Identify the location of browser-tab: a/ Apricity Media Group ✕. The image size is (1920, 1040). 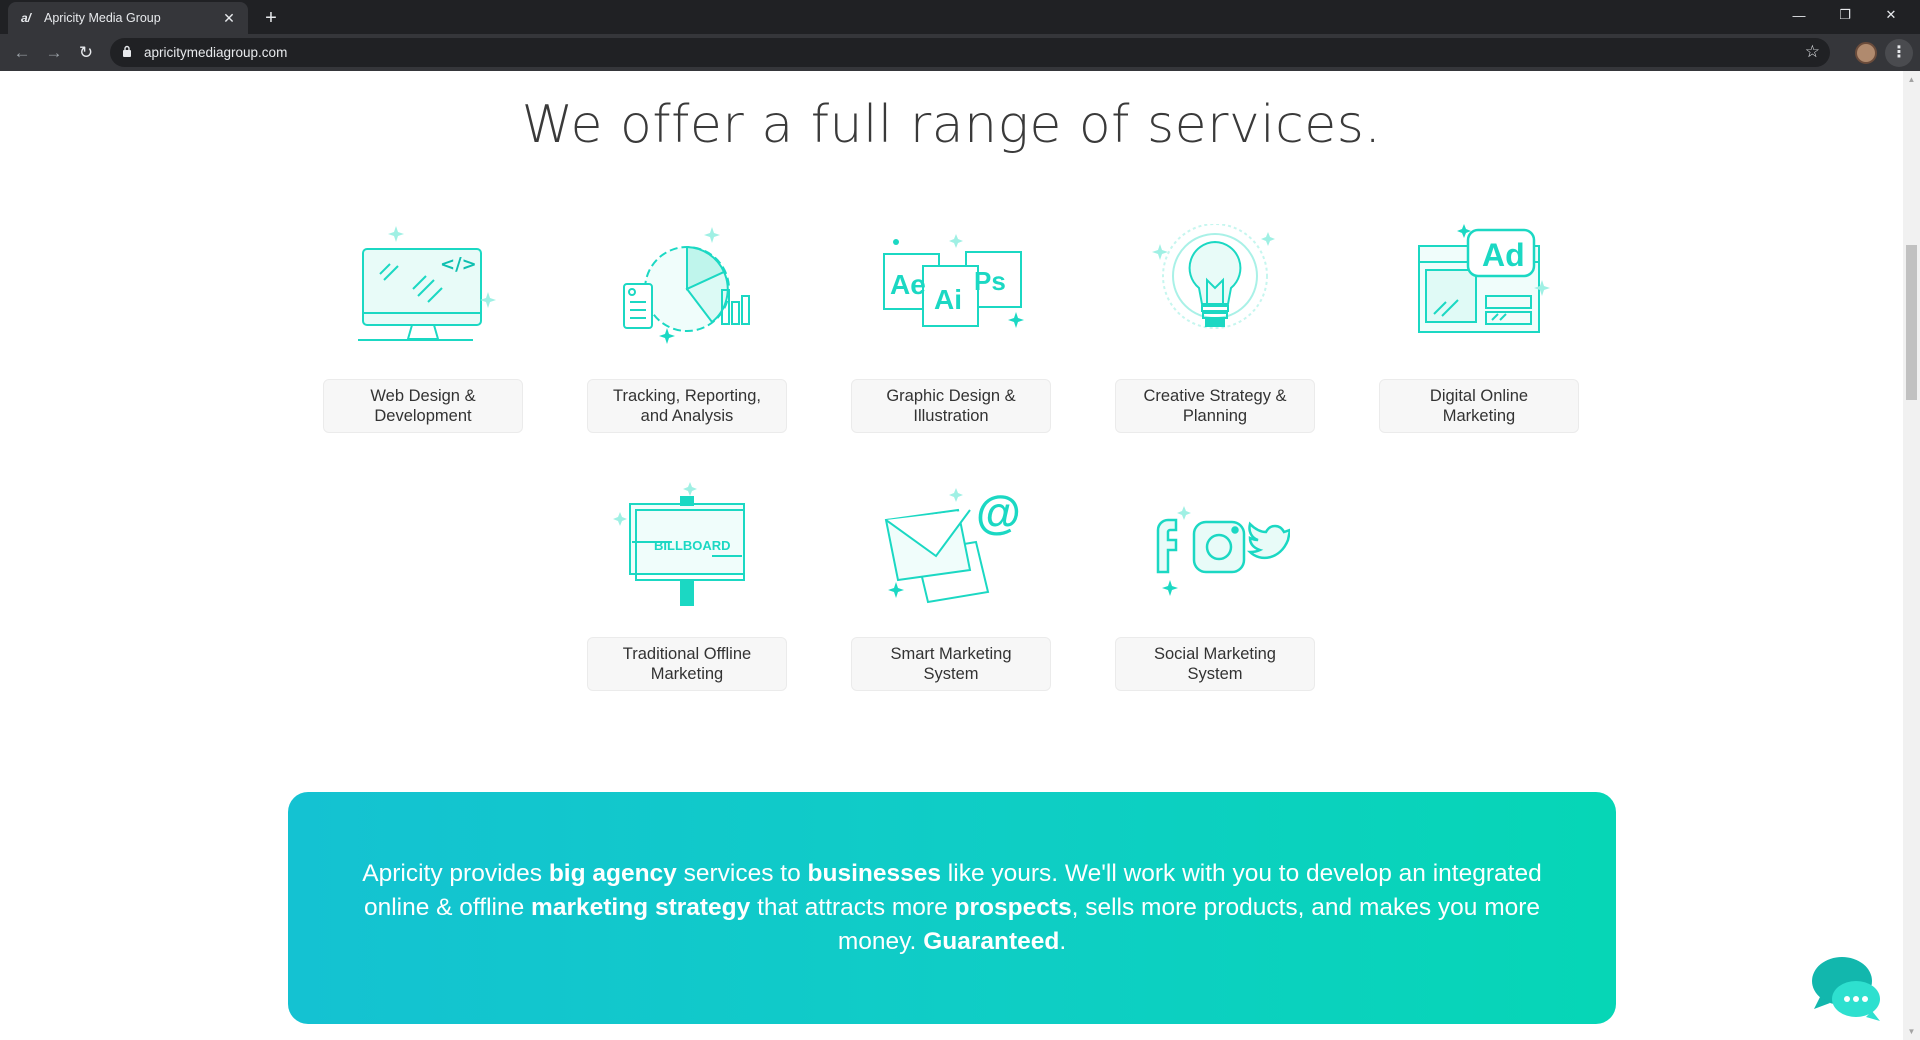
(128, 18).